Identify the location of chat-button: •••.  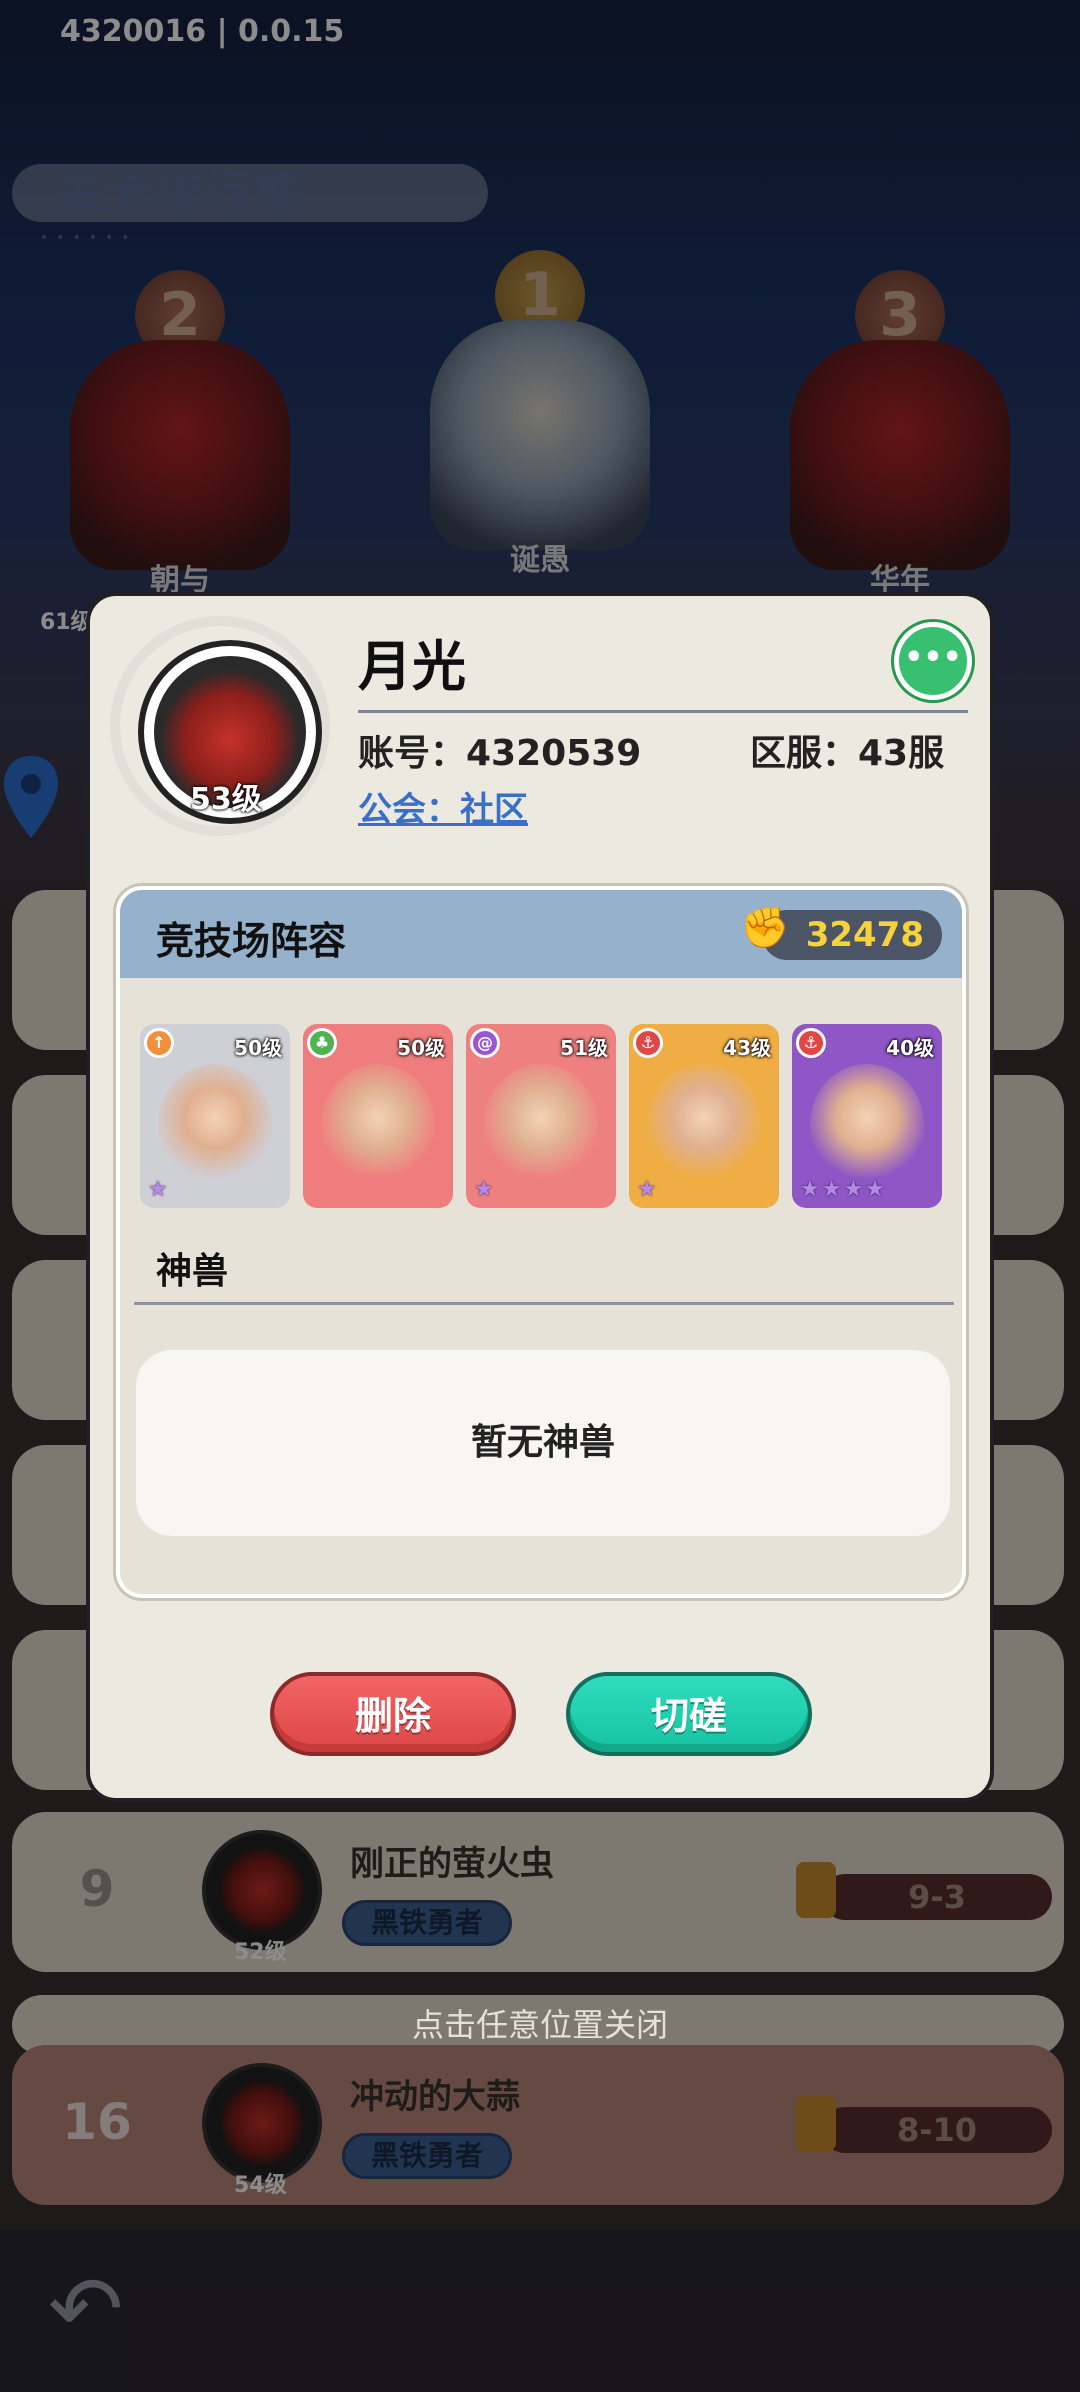
(933, 661).